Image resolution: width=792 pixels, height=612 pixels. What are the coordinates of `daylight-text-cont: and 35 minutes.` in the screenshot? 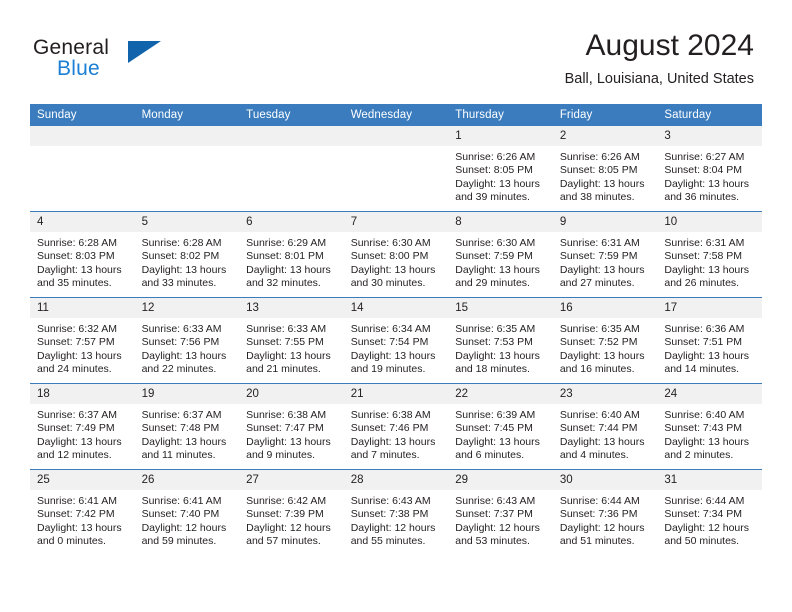 It's located at (74, 283).